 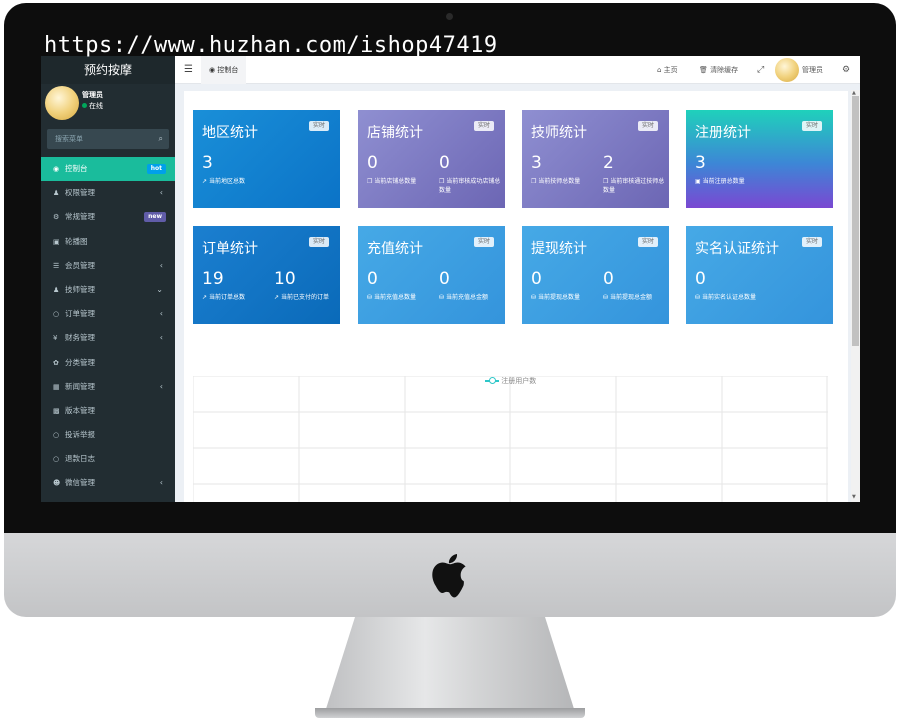 I want to click on sidebar-item-label: 技师管理, so click(x=80, y=289).